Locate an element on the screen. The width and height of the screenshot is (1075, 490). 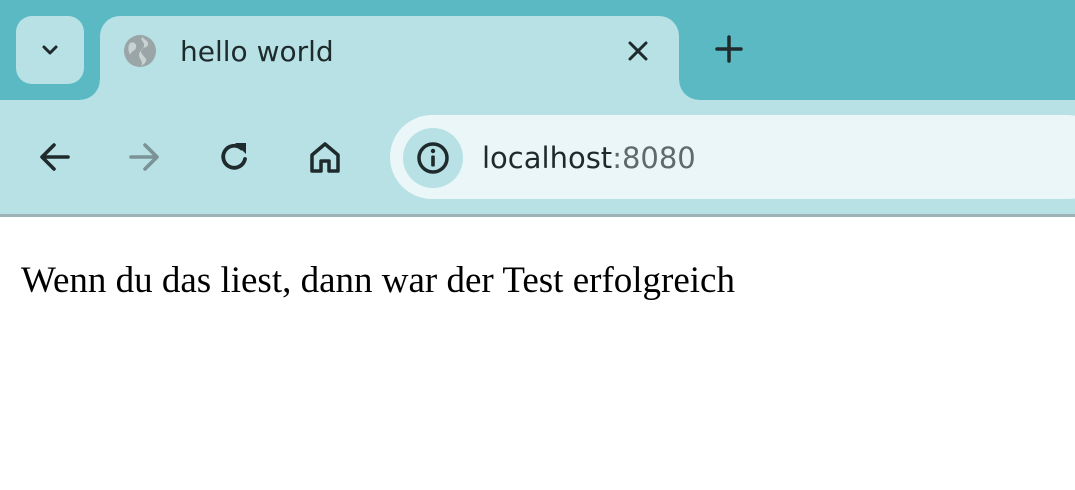
back-button is located at coordinates (55, 157).